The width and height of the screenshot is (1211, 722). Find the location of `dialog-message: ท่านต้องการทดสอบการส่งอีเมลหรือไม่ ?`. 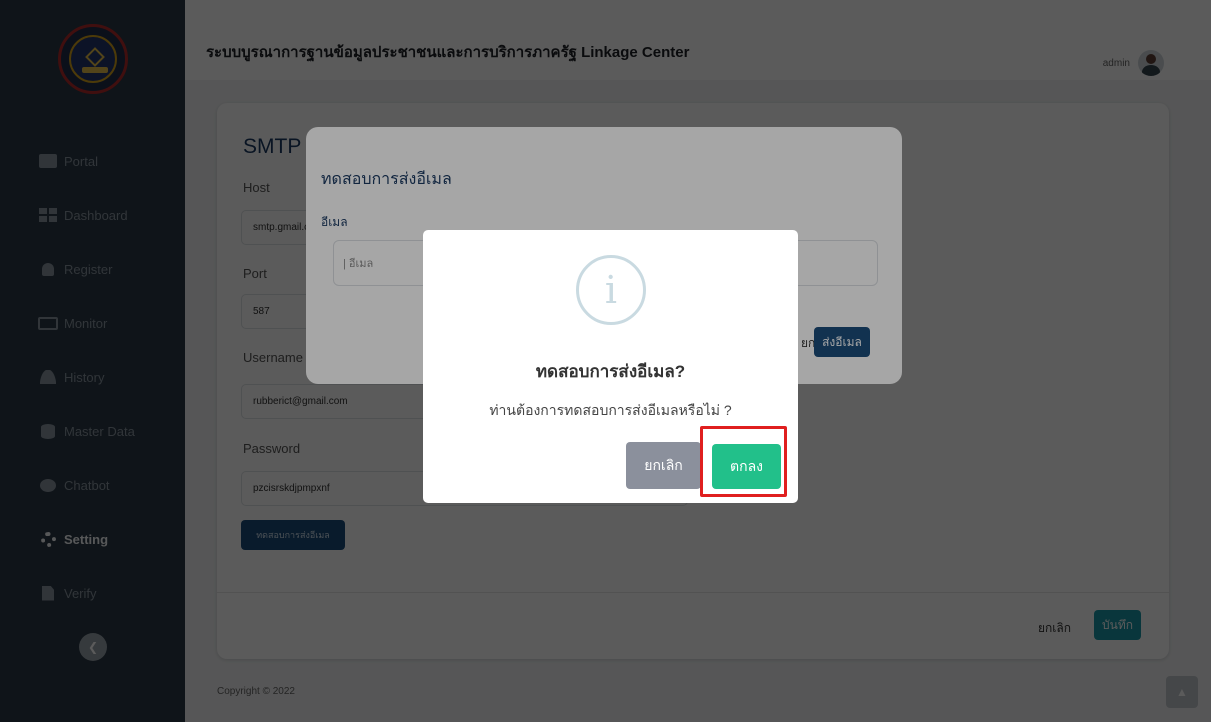

dialog-message: ท่านต้องการทดสอบการส่งอีเมลหรือไม่ ? is located at coordinates (610, 410).